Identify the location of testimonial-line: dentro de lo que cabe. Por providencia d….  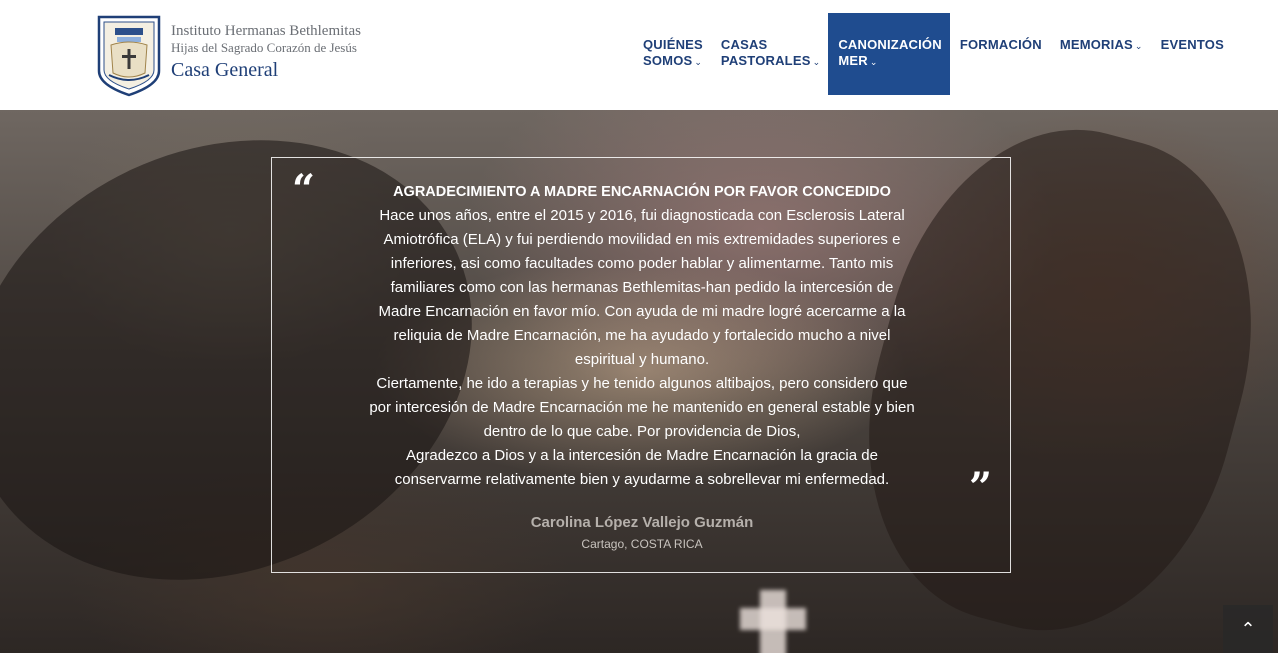
(642, 431).